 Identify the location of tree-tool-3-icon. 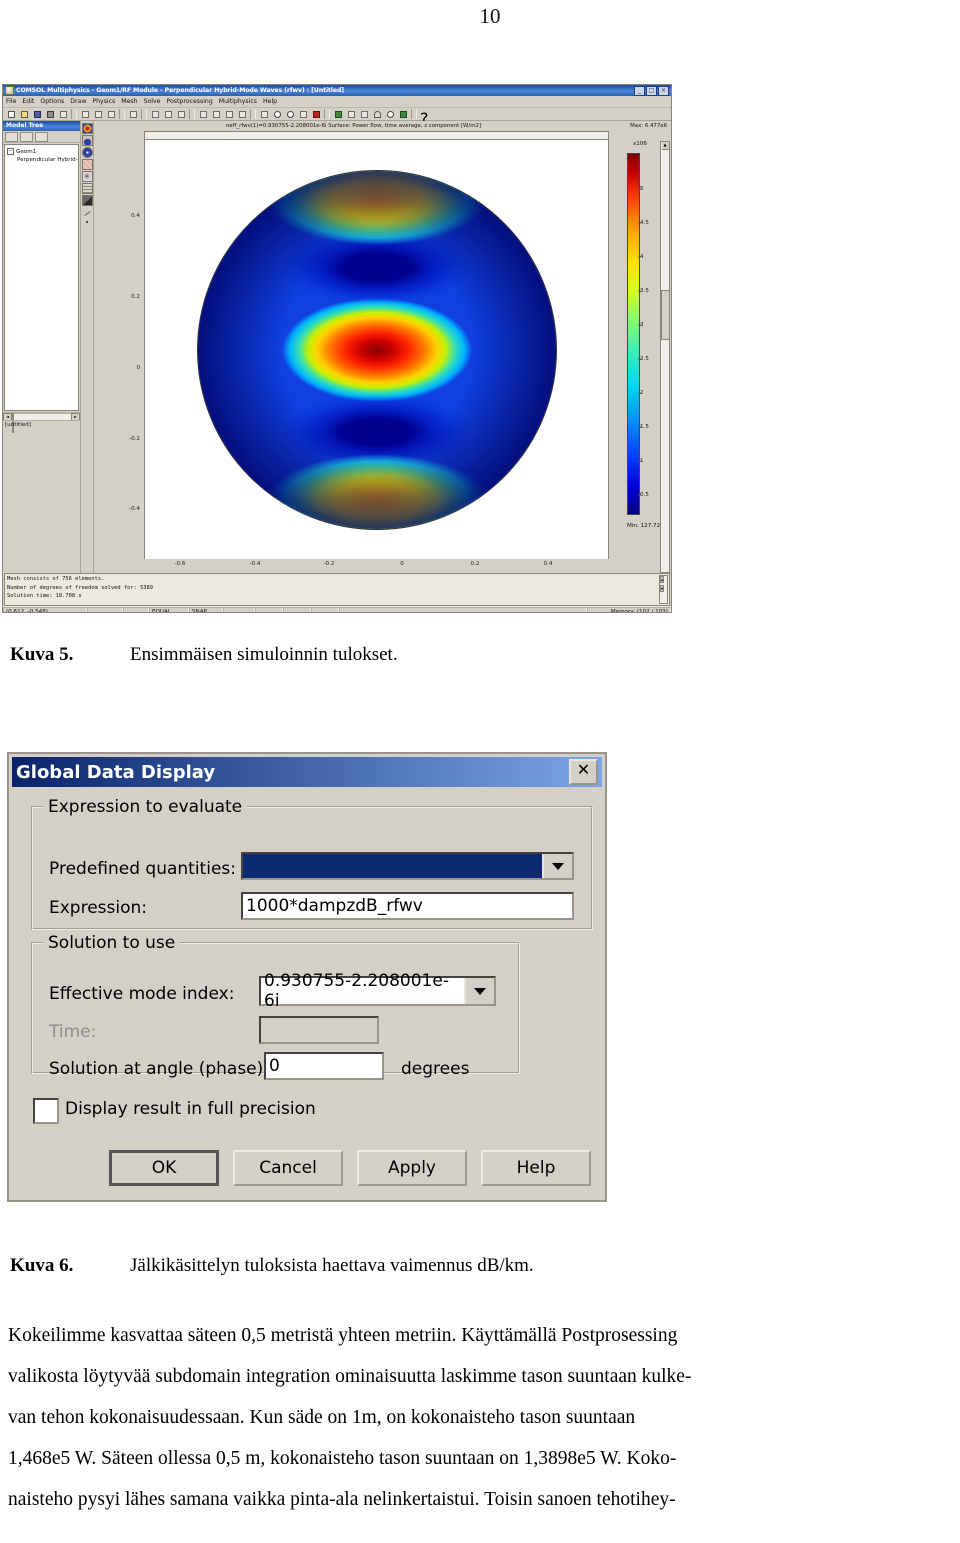
(41, 136).